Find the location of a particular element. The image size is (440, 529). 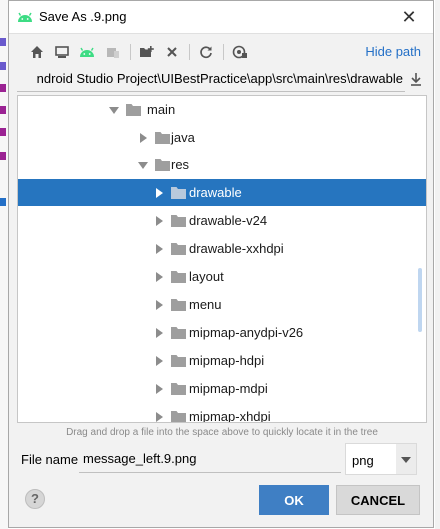

tree-row-main: main is located at coordinates (222, 109).